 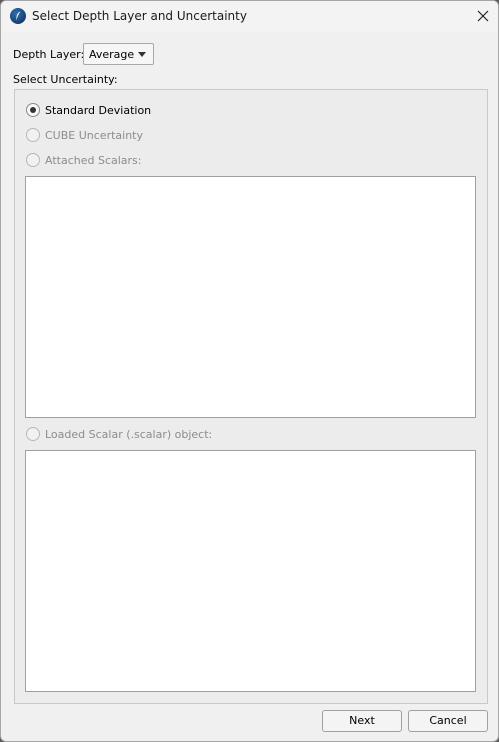 I want to click on cancel-button: Cancel, so click(x=448, y=721).